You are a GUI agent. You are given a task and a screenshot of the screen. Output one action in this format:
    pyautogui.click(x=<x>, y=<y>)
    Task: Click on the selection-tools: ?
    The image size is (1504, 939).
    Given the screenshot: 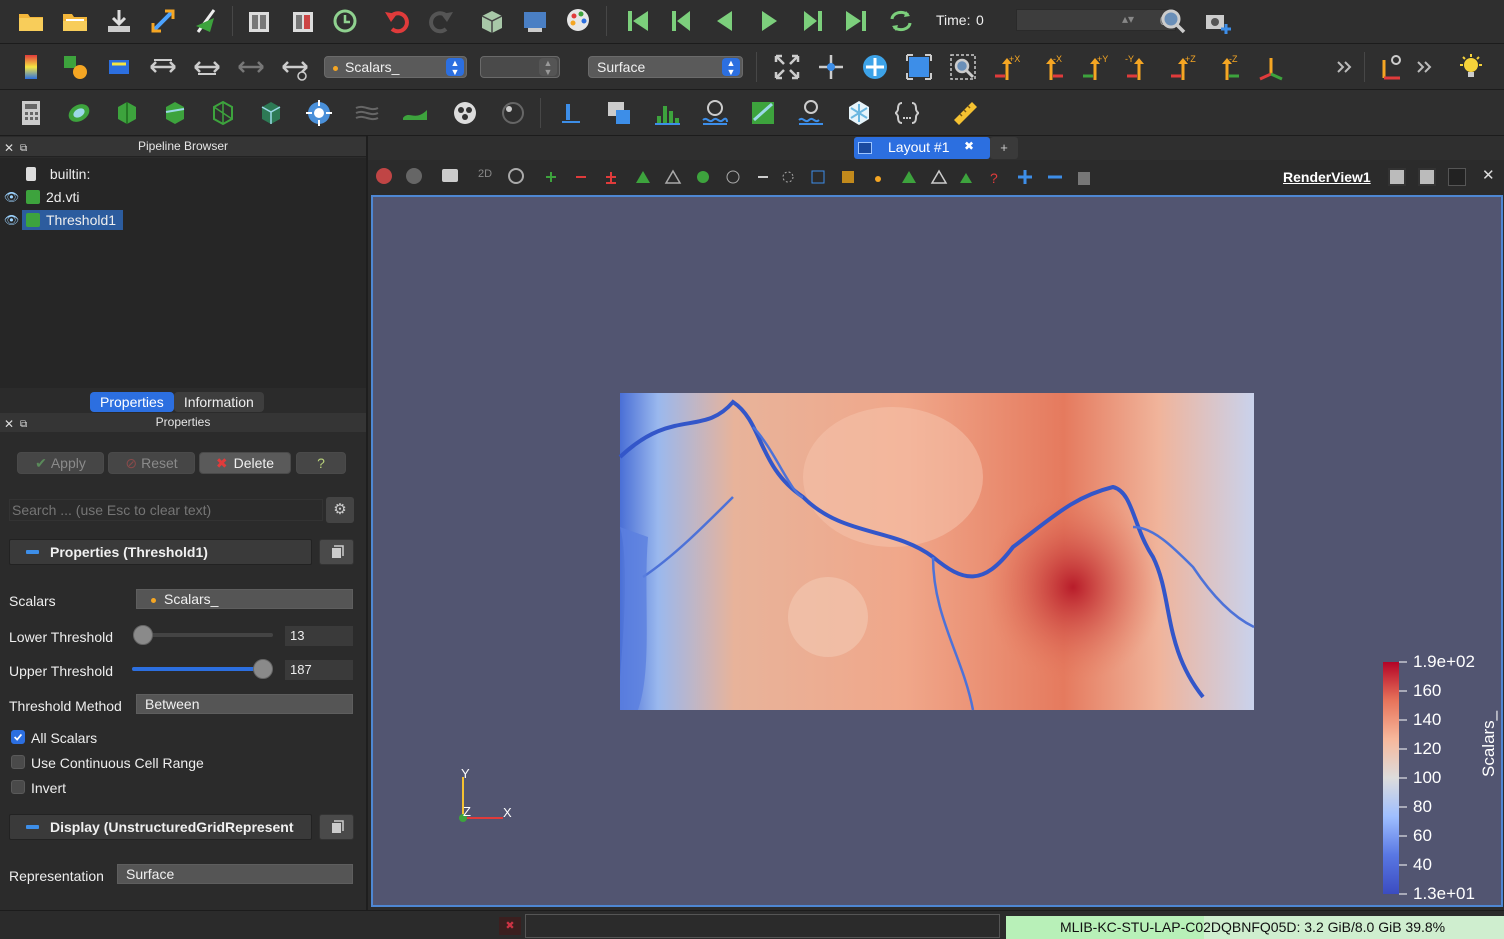 What is the action you would take?
    pyautogui.click(x=820, y=177)
    